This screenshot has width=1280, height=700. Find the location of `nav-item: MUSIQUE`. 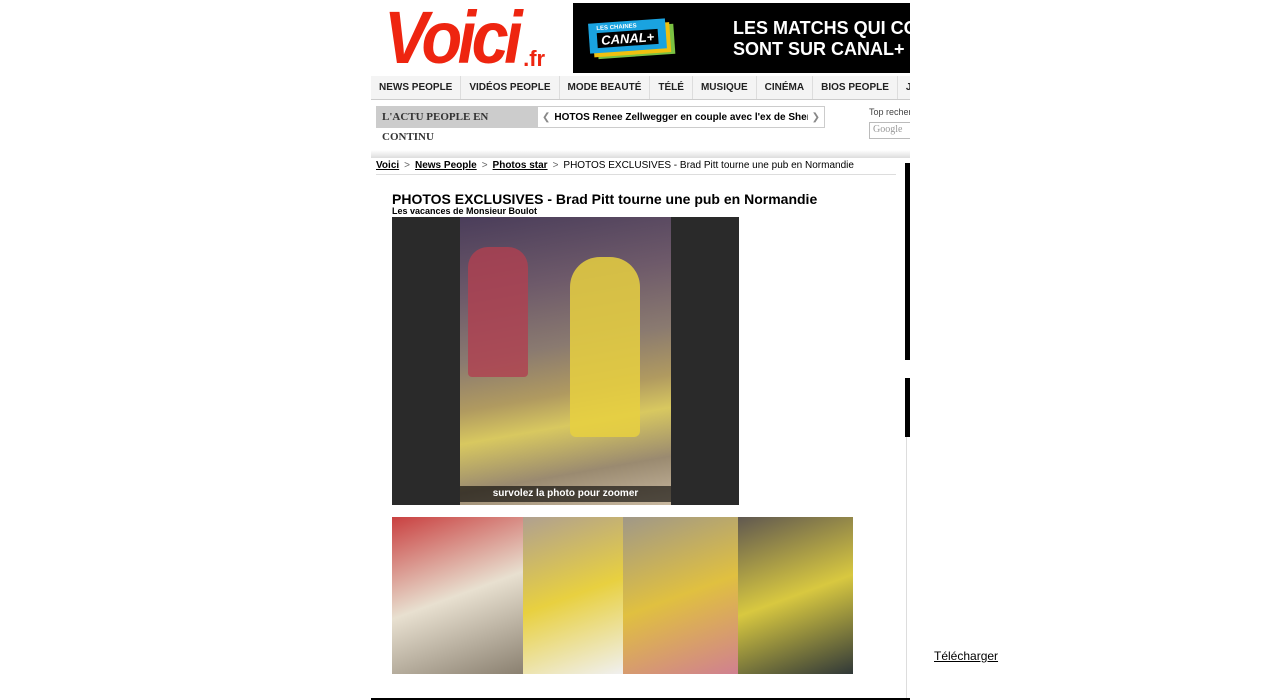

nav-item: MUSIQUE is located at coordinates (725, 87).